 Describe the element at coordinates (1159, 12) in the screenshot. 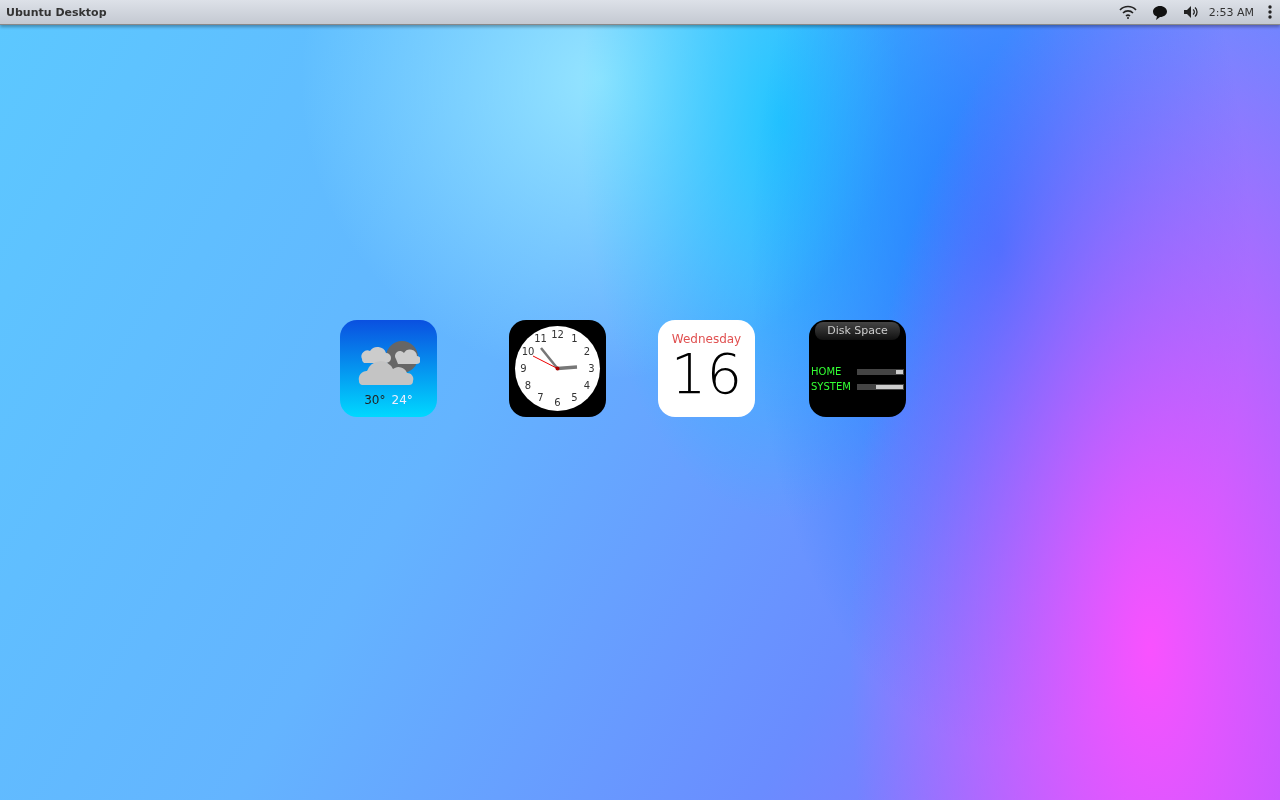

I see `chat-bubble-icon` at that location.